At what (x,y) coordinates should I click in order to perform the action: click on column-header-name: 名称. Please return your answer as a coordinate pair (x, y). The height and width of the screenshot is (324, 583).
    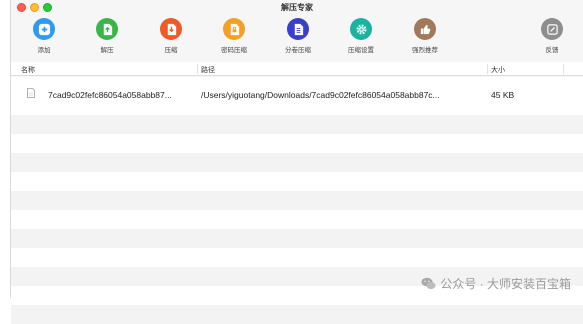
    Looking at the image, I should click on (28, 70).